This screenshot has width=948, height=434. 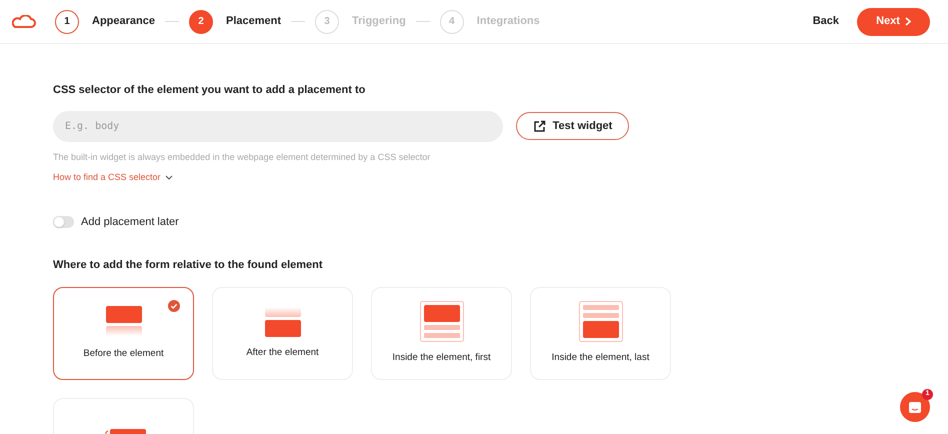 I want to click on option-label: Inside the element, last, so click(x=601, y=358).